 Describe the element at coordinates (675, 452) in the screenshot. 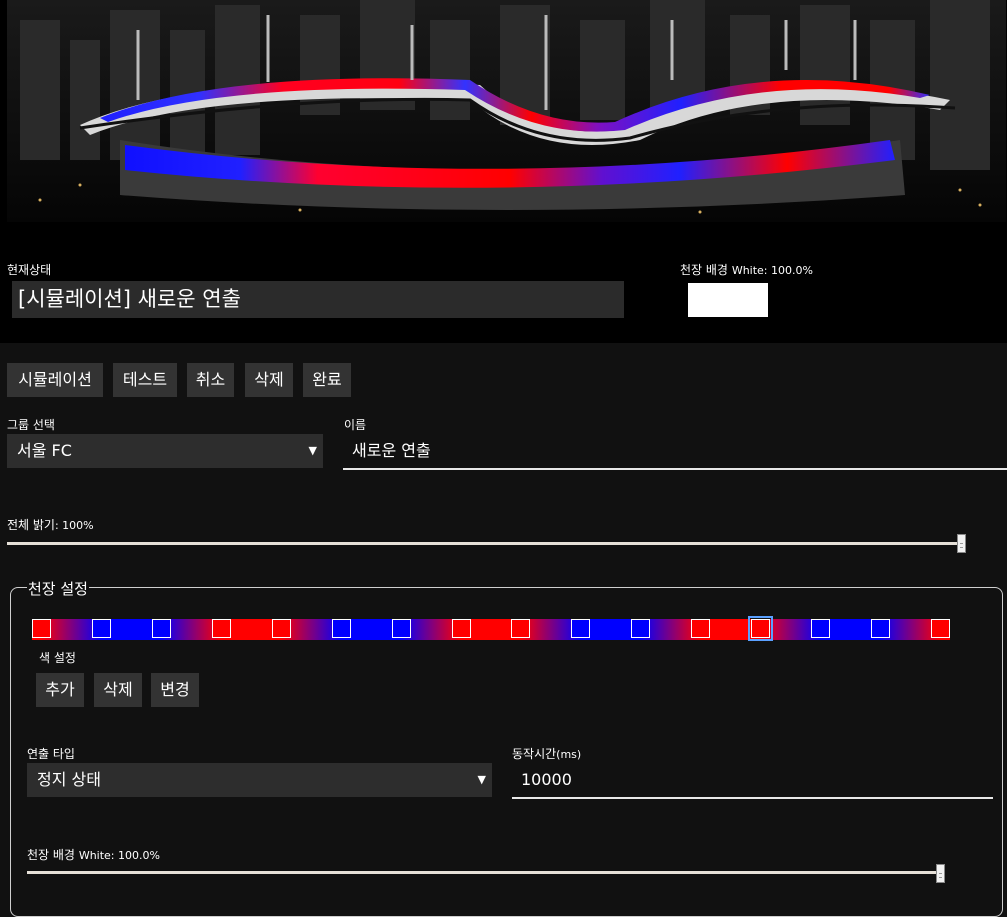

I see `name-input: 새로운 연출` at that location.